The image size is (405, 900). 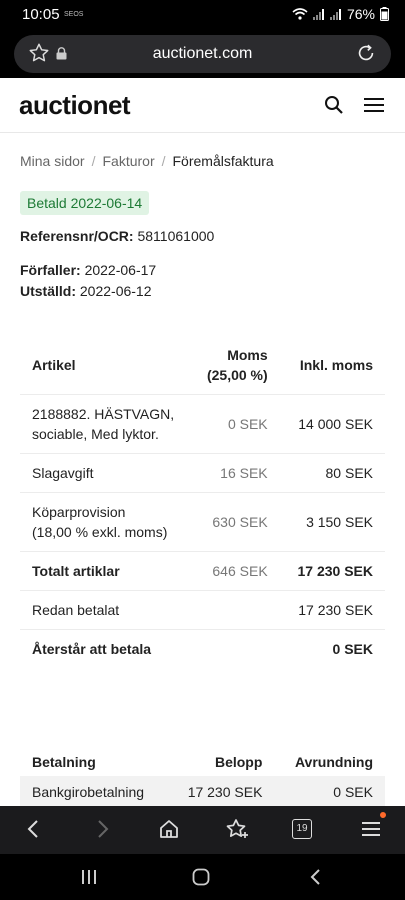 I want to click on due-label: Förfaller:, so click(x=50, y=270).